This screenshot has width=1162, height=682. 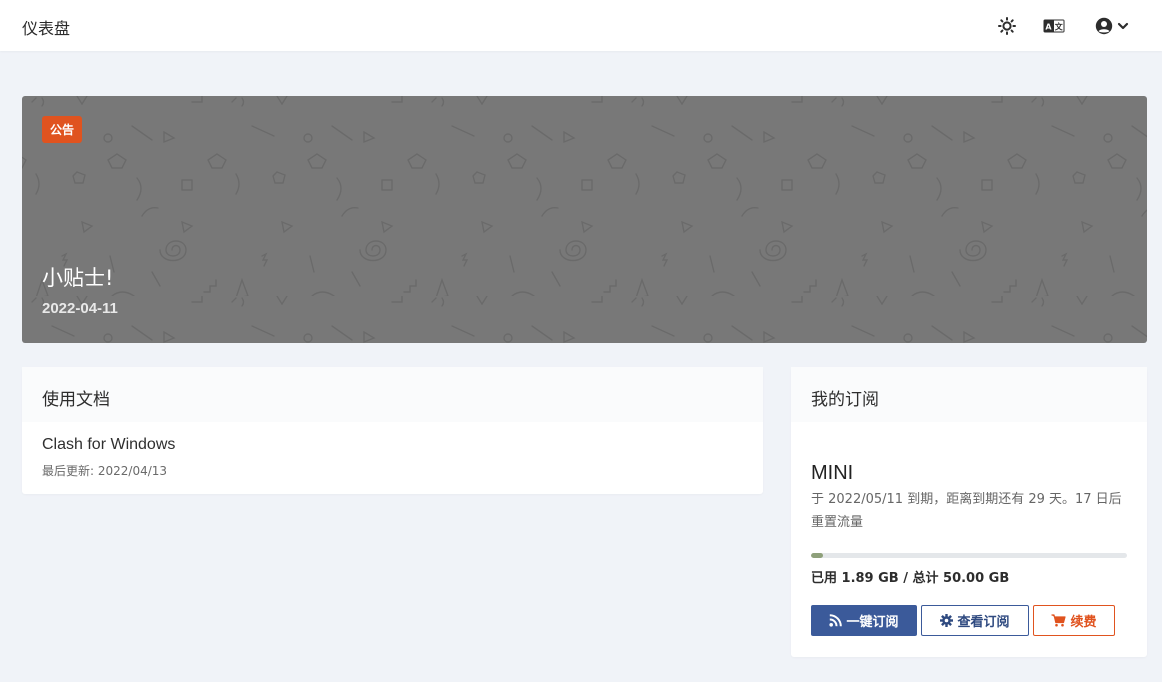 What do you see at coordinates (836, 620) in the screenshot?
I see `rss-icon` at bounding box center [836, 620].